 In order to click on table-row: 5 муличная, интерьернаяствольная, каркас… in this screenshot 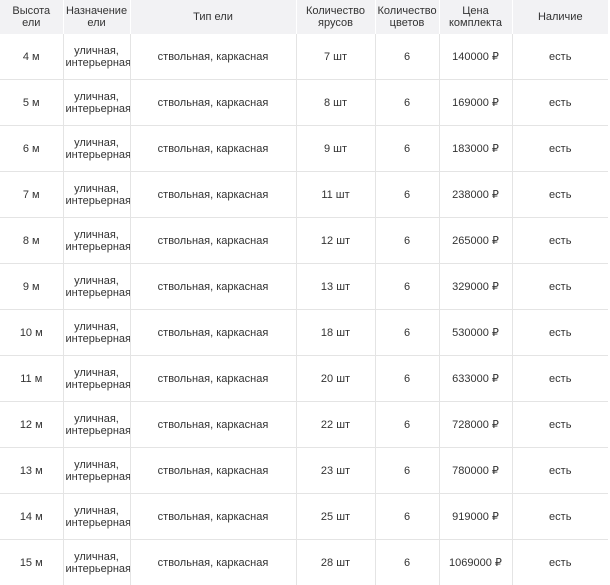, I will do `click(304, 103)`.